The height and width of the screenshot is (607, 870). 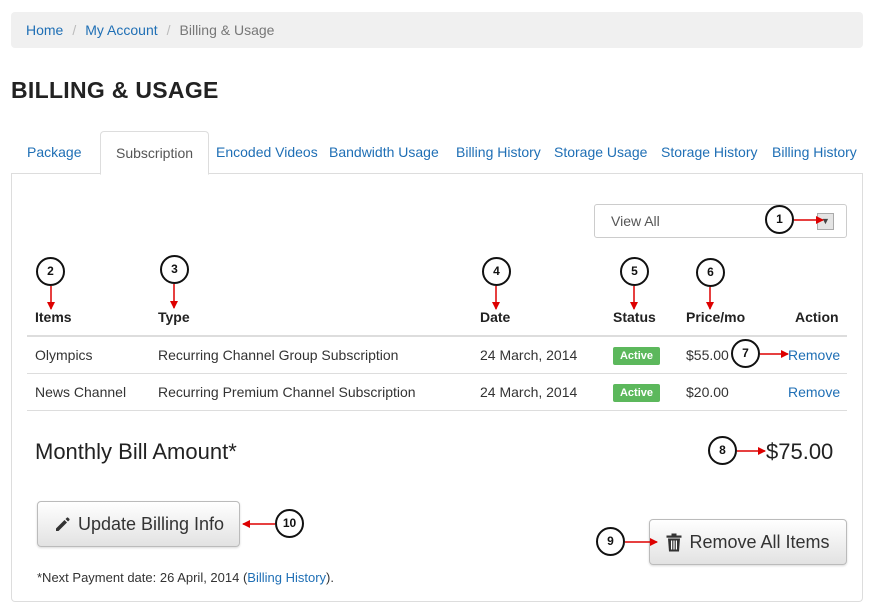 What do you see at coordinates (634, 271) in the screenshot?
I see `callout-marker: 5` at bounding box center [634, 271].